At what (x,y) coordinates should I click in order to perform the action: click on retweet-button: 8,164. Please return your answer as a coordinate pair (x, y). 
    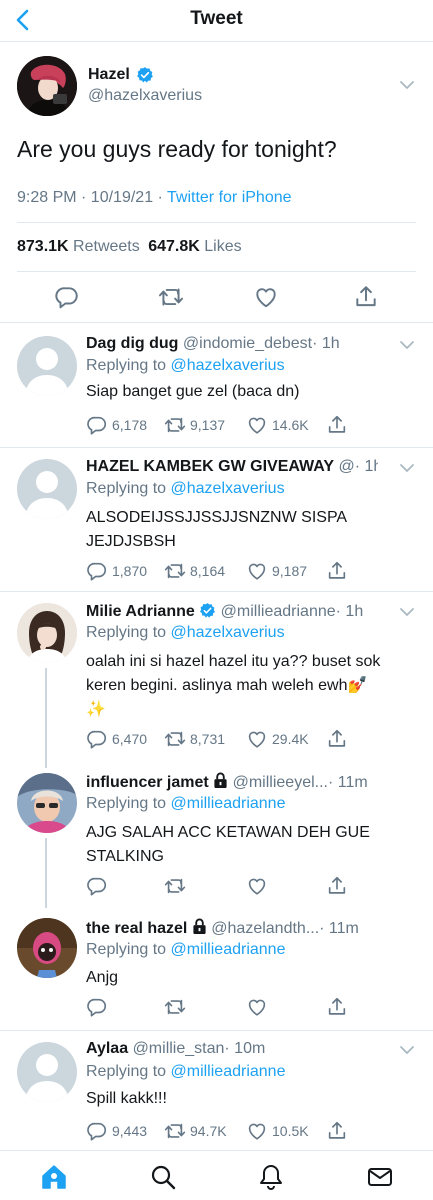
    Looking at the image, I should click on (194, 571).